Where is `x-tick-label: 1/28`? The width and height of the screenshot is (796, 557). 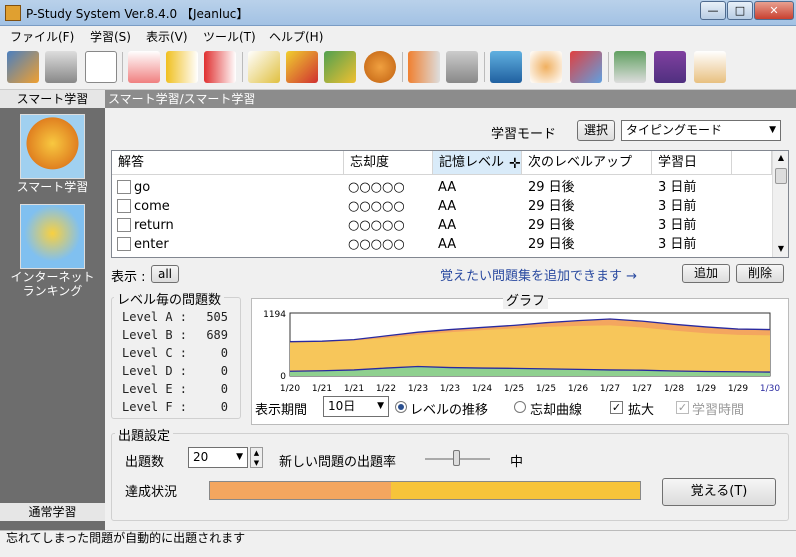
x-tick-label: 1/28 is located at coordinates (674, 389).